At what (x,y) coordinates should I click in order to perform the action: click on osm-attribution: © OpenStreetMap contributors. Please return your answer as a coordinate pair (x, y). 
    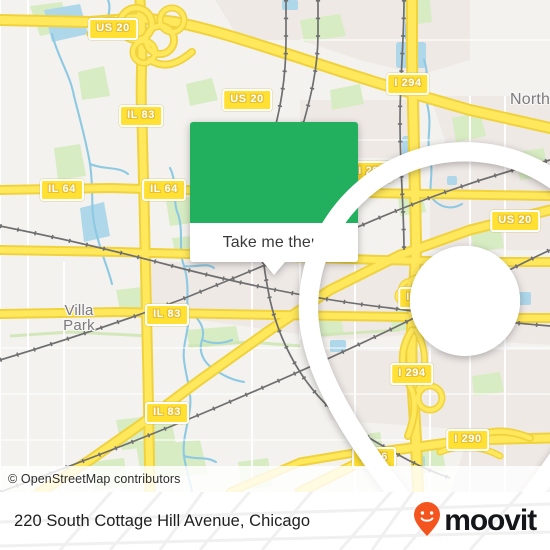
    Looking at the image, I should click on (275, 479).